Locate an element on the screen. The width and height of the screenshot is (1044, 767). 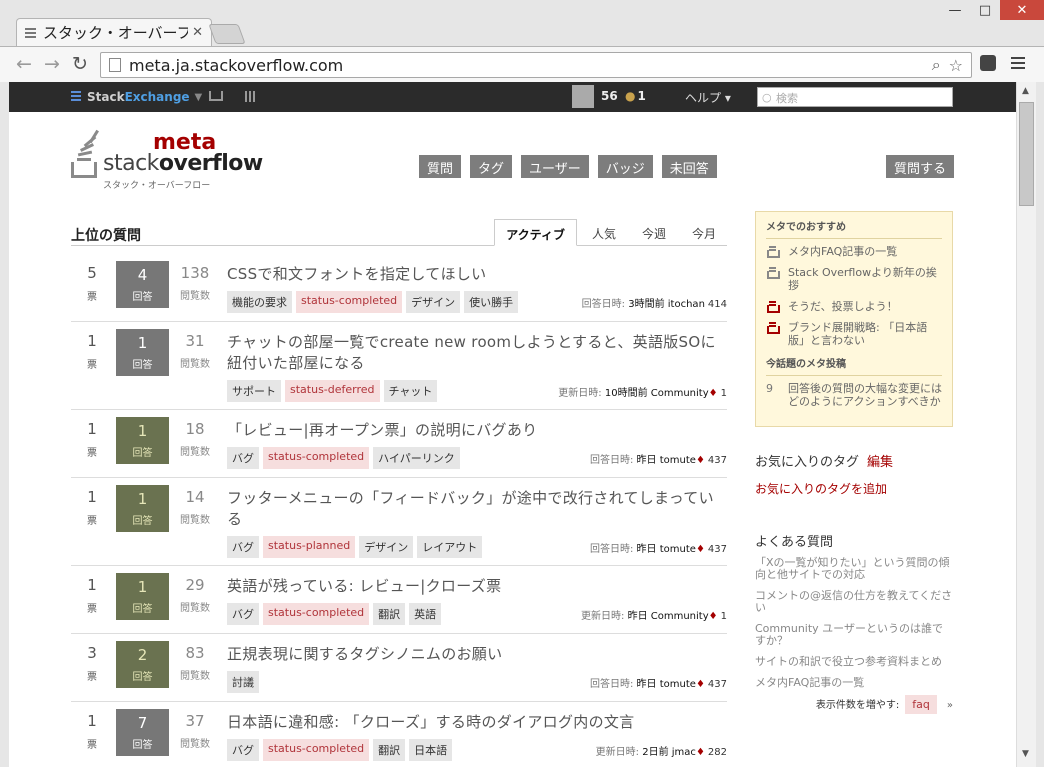
tag: 英語 is located at coordinates (425, 614).